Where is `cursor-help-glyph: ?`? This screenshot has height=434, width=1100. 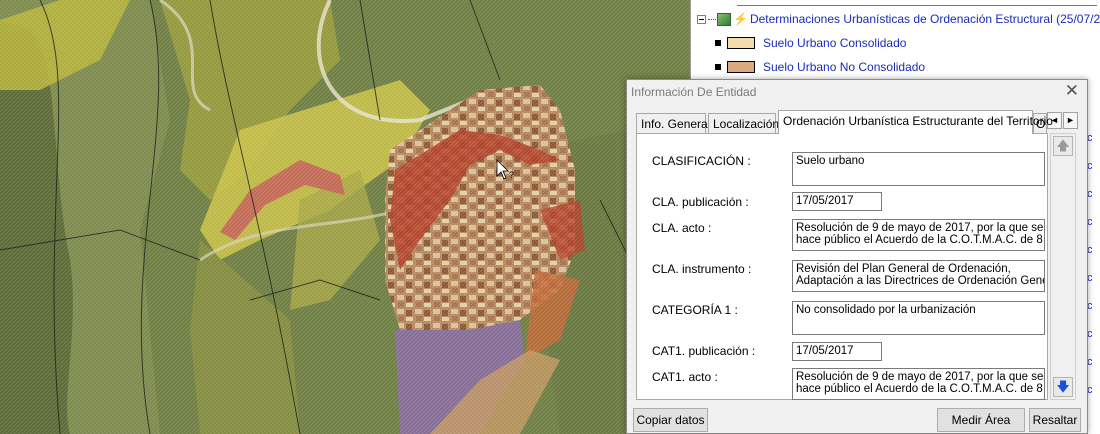 cursor-help-glyph: ? is located at coordinates (511, 175).